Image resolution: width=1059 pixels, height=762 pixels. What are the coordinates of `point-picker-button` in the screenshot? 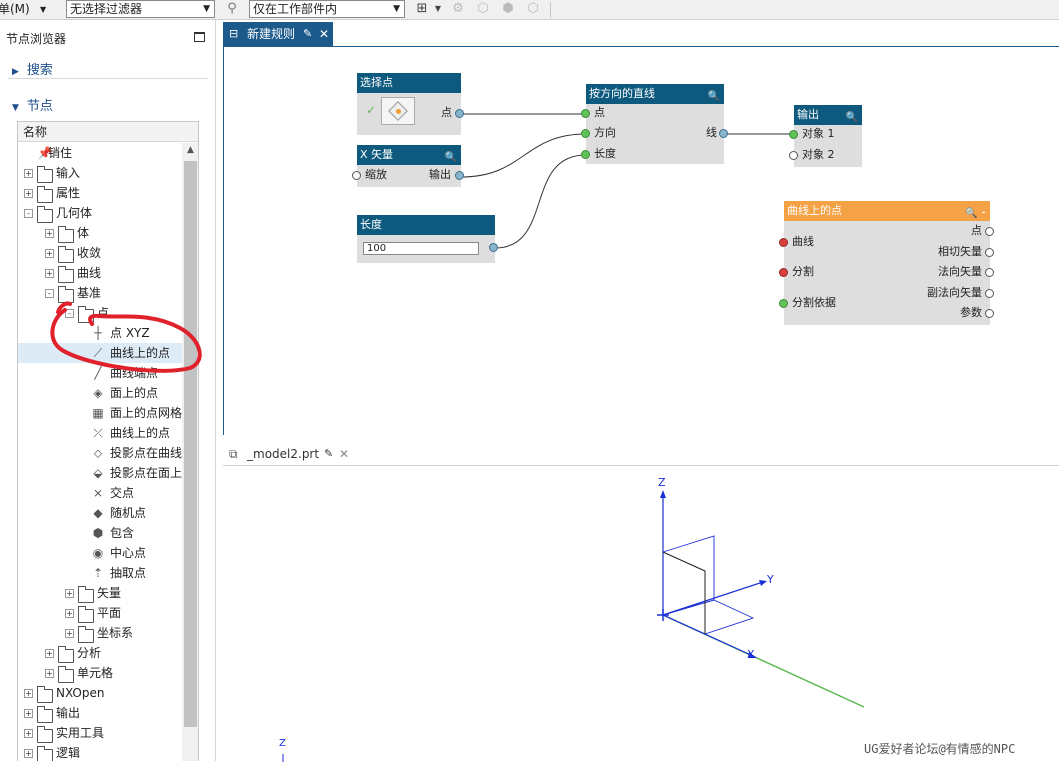 It's located at (398, 111).